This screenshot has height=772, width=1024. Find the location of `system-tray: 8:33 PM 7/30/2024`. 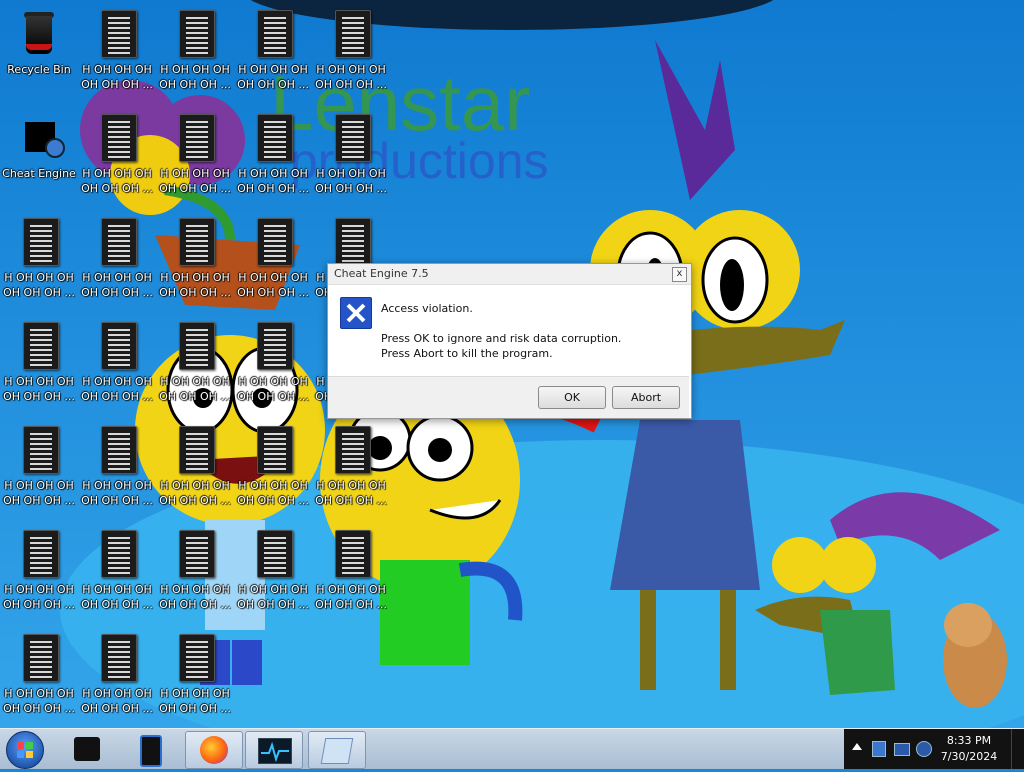

system-tray: 8:33 PM 7/30/2024 is located at coordinates (934, 749).